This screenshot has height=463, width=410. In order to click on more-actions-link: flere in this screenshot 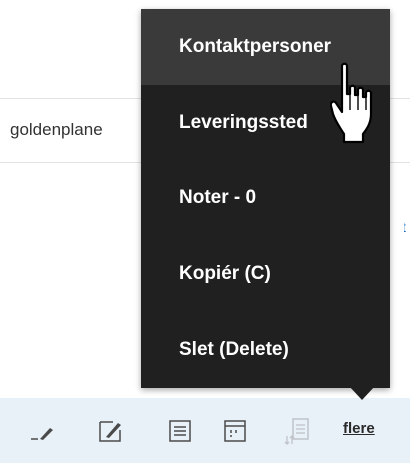, I will do `click(359, 428)`.